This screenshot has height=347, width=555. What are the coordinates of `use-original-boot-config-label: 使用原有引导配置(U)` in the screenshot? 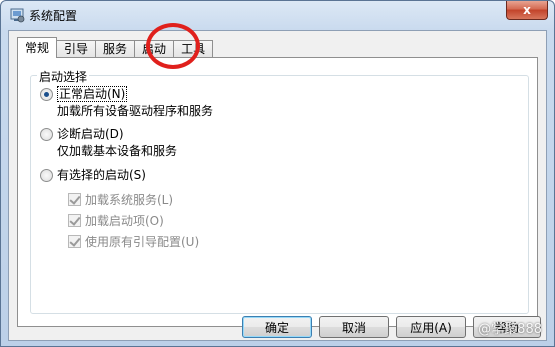 It's located at (142, 242).